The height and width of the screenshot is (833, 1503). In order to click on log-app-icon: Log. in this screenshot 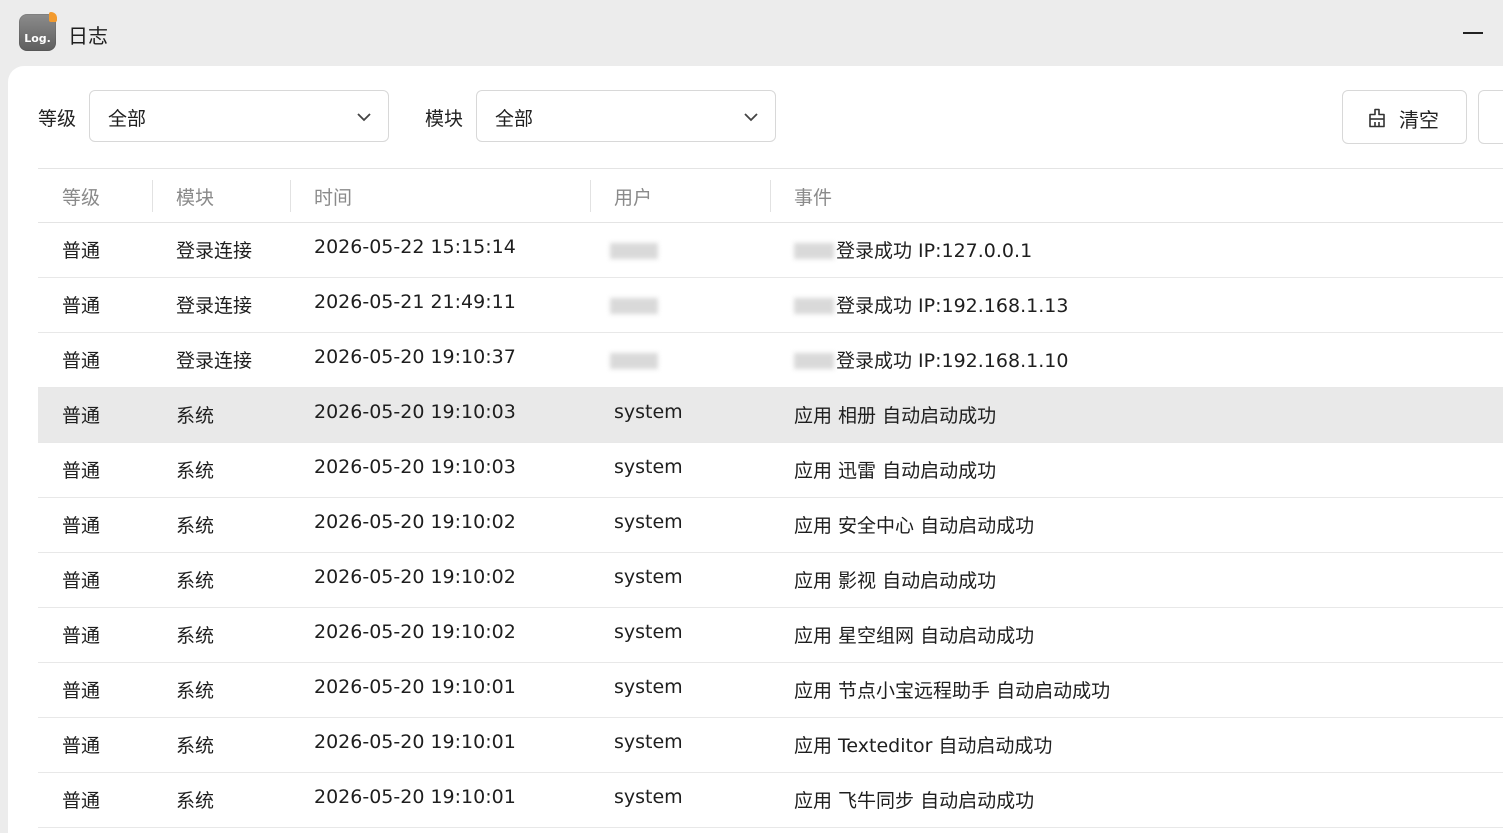, I will do `click(38, 31)`.